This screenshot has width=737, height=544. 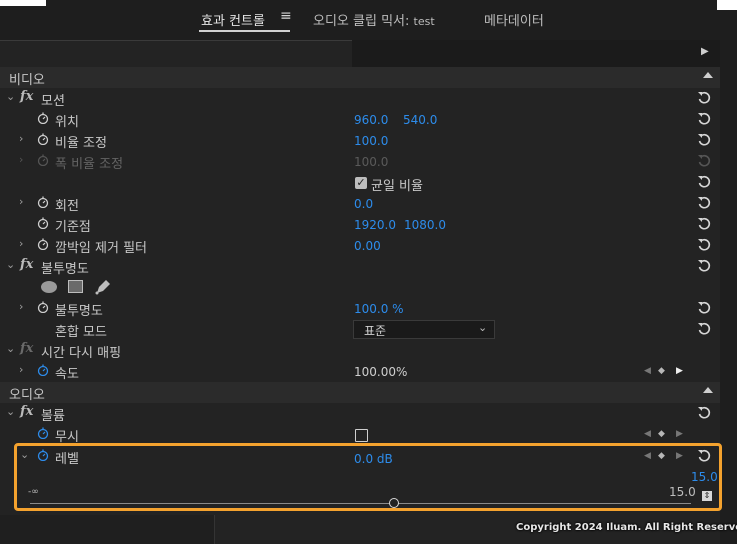 I want to click on rectangle-mask-icon, so click(x=76, y=287).